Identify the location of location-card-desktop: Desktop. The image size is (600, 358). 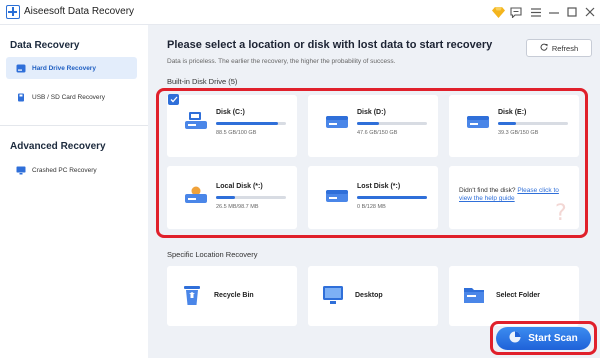
(373, 296).